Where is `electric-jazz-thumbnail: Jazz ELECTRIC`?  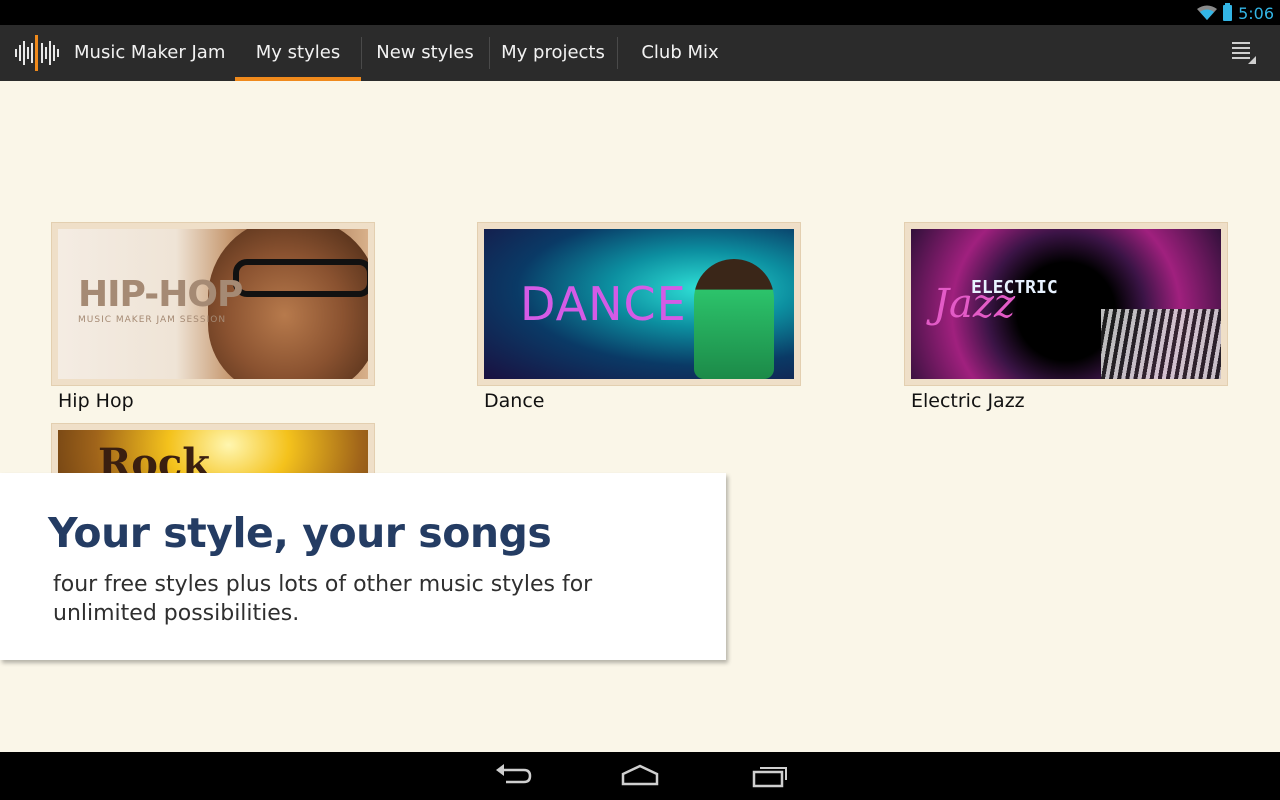 electric-jazz-thumbnail: Jazz ELECTRIC is located at coordinates (1066, 304).